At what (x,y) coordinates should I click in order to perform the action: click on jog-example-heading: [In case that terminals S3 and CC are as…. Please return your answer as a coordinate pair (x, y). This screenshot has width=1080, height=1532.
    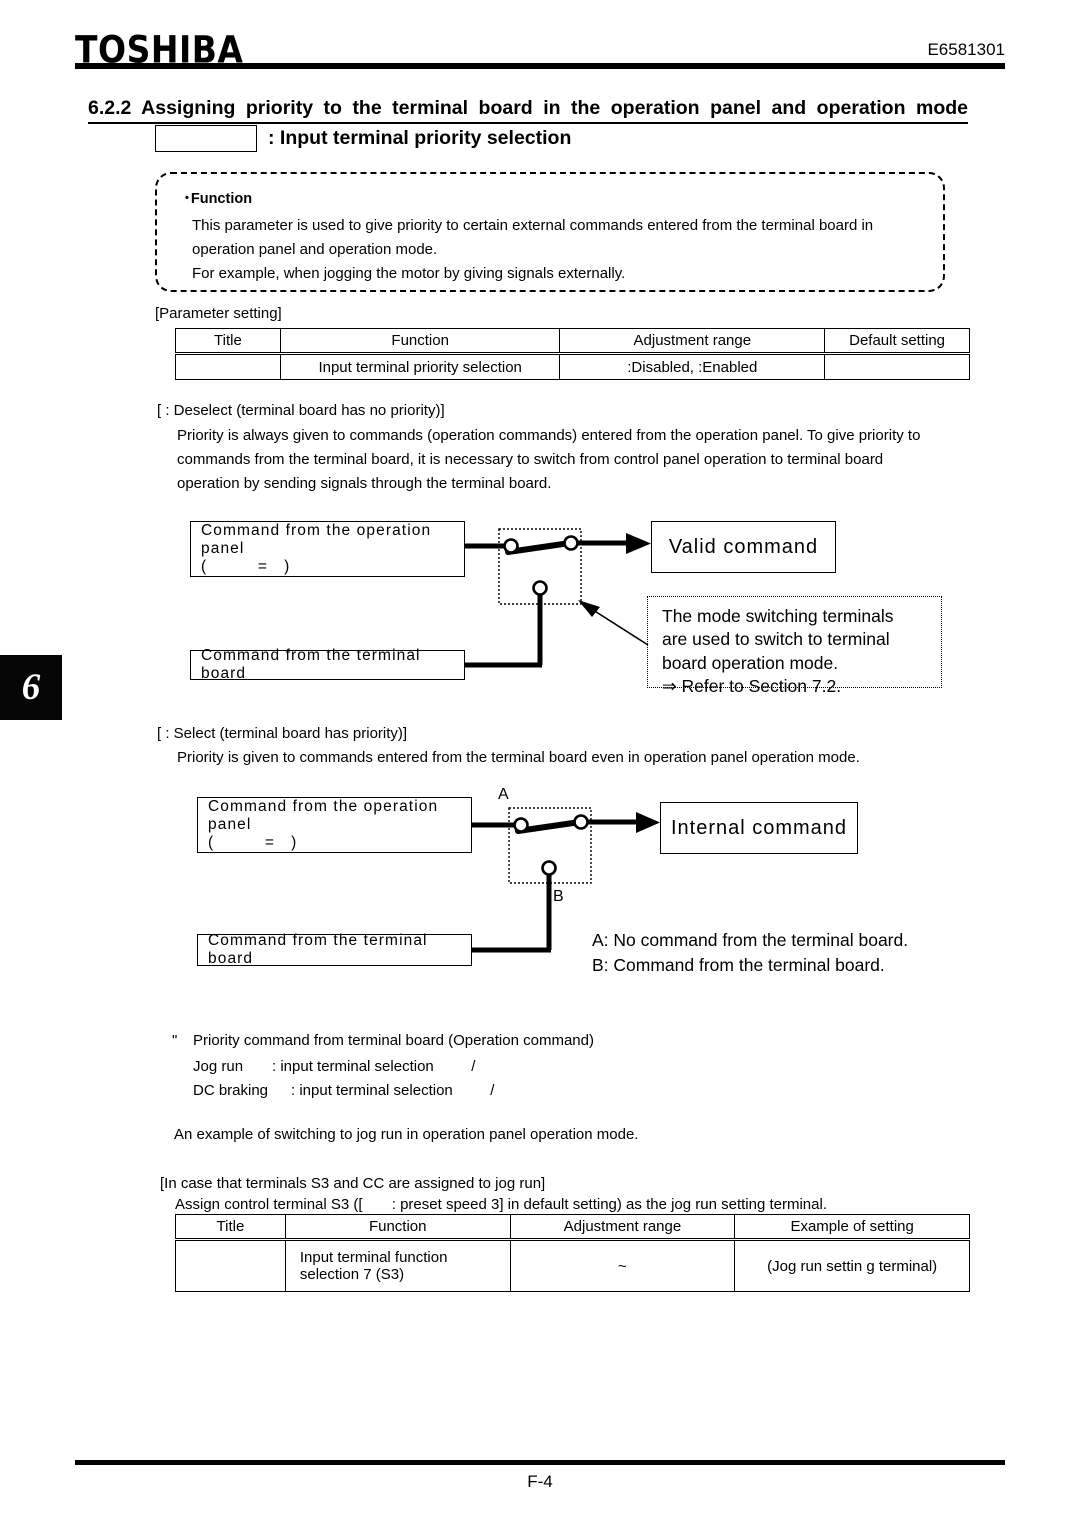
    Looking at the image, I should click on (353, 1183).